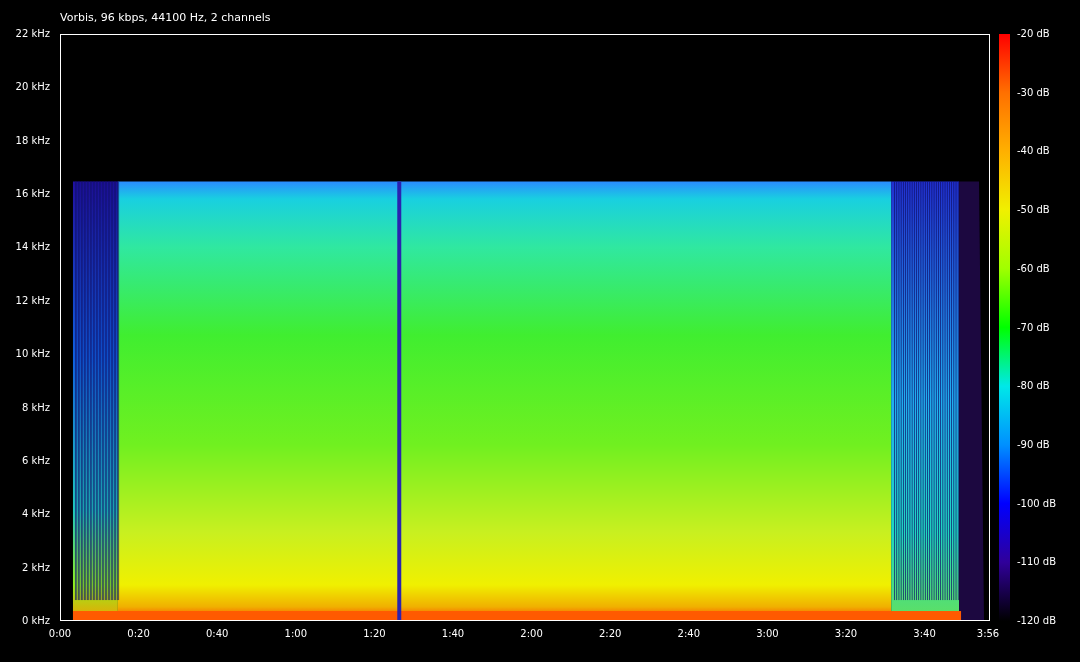  I want to click on time-tick-label: 0:00, so click(60, 634).